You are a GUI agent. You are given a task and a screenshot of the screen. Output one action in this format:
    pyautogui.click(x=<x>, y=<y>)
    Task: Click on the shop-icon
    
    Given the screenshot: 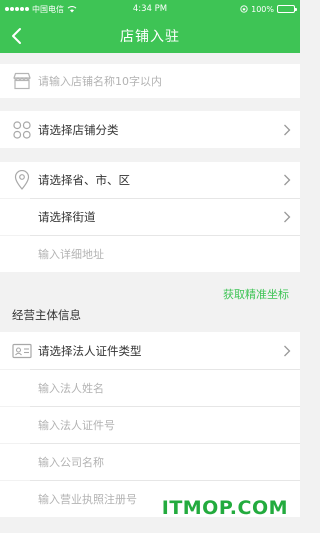 What is the action you would take?
    pyautogui.click(x=22, y=81)
    